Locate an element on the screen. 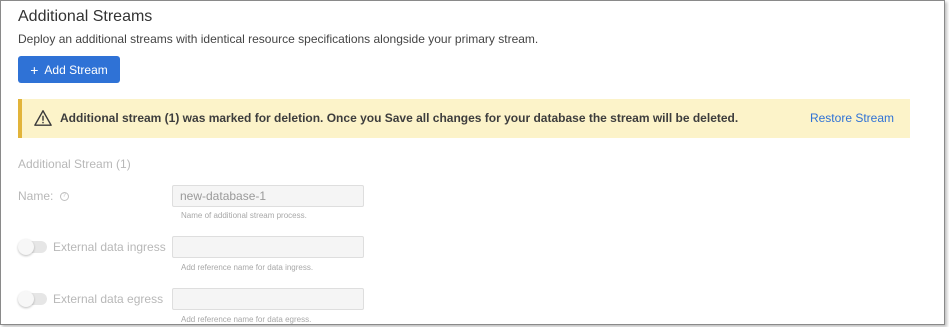 This screenshot has height=327, width=949. ingress-toggle is located at coordinates (32, 247).